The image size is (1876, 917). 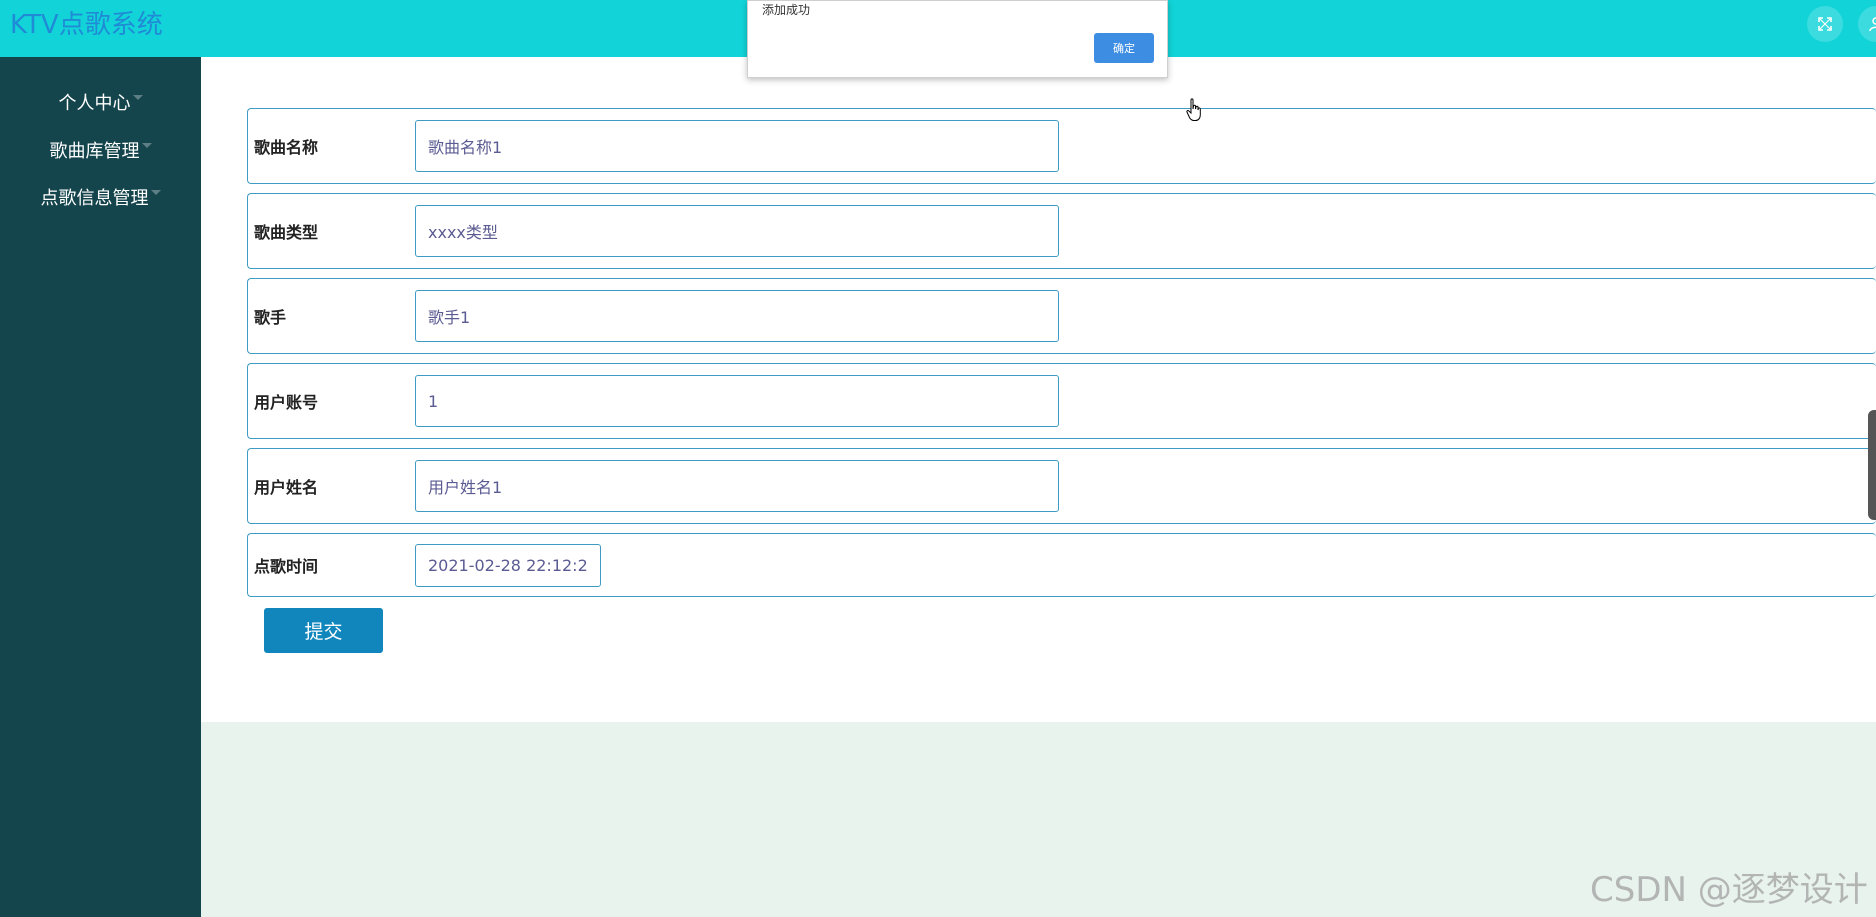 What do you see at coordinates (737, 231) in the screenshot?
I see `song-type-input` at bounding box center [737, 231].